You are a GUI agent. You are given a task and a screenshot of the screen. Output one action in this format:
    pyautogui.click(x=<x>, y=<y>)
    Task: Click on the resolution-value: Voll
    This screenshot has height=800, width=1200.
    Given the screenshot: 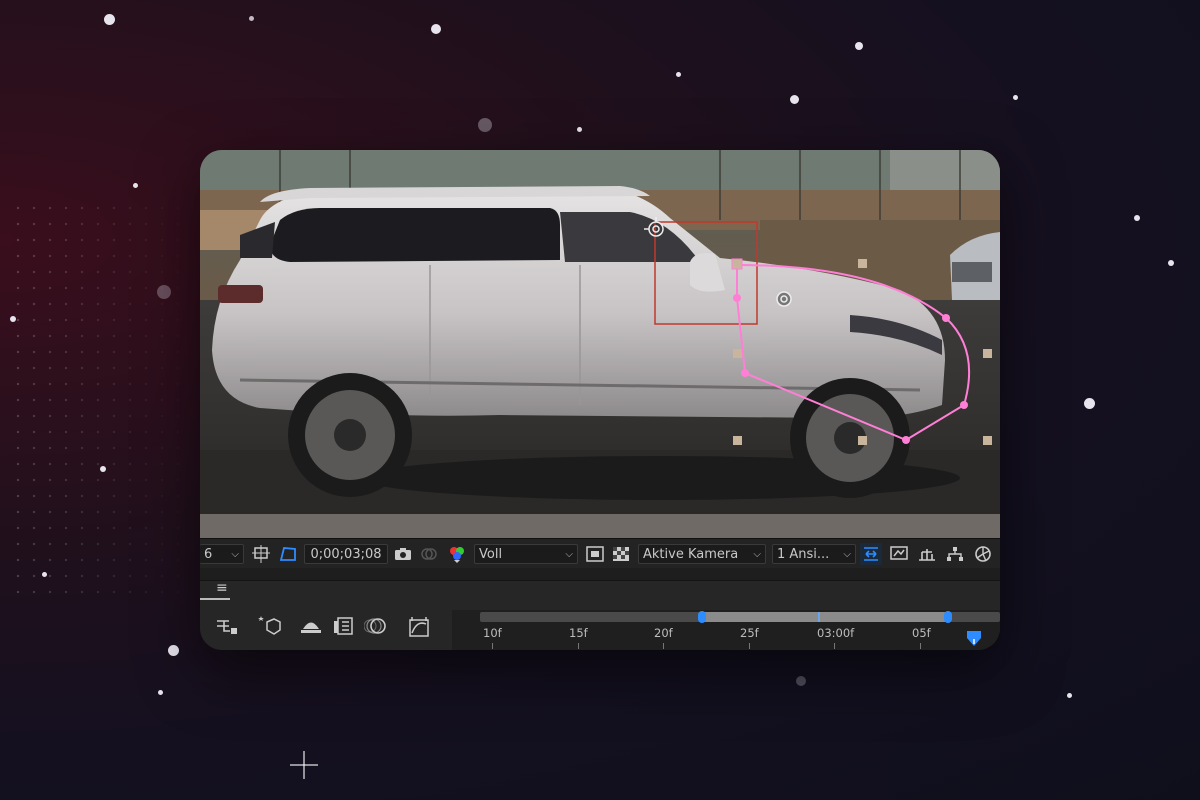 What is the action you would take?
    pyautogui.click(x=491, y=554)
    